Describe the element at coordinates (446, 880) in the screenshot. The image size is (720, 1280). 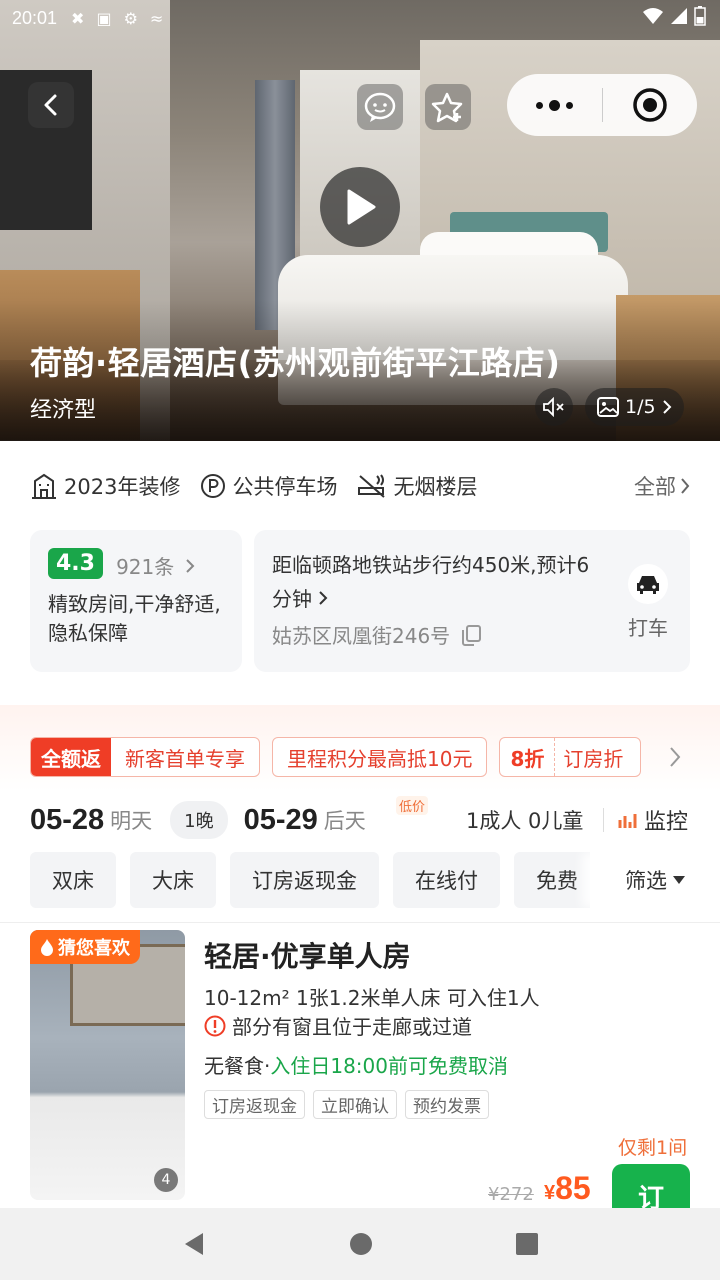
I see `filter-chip: 在线付` at that location.